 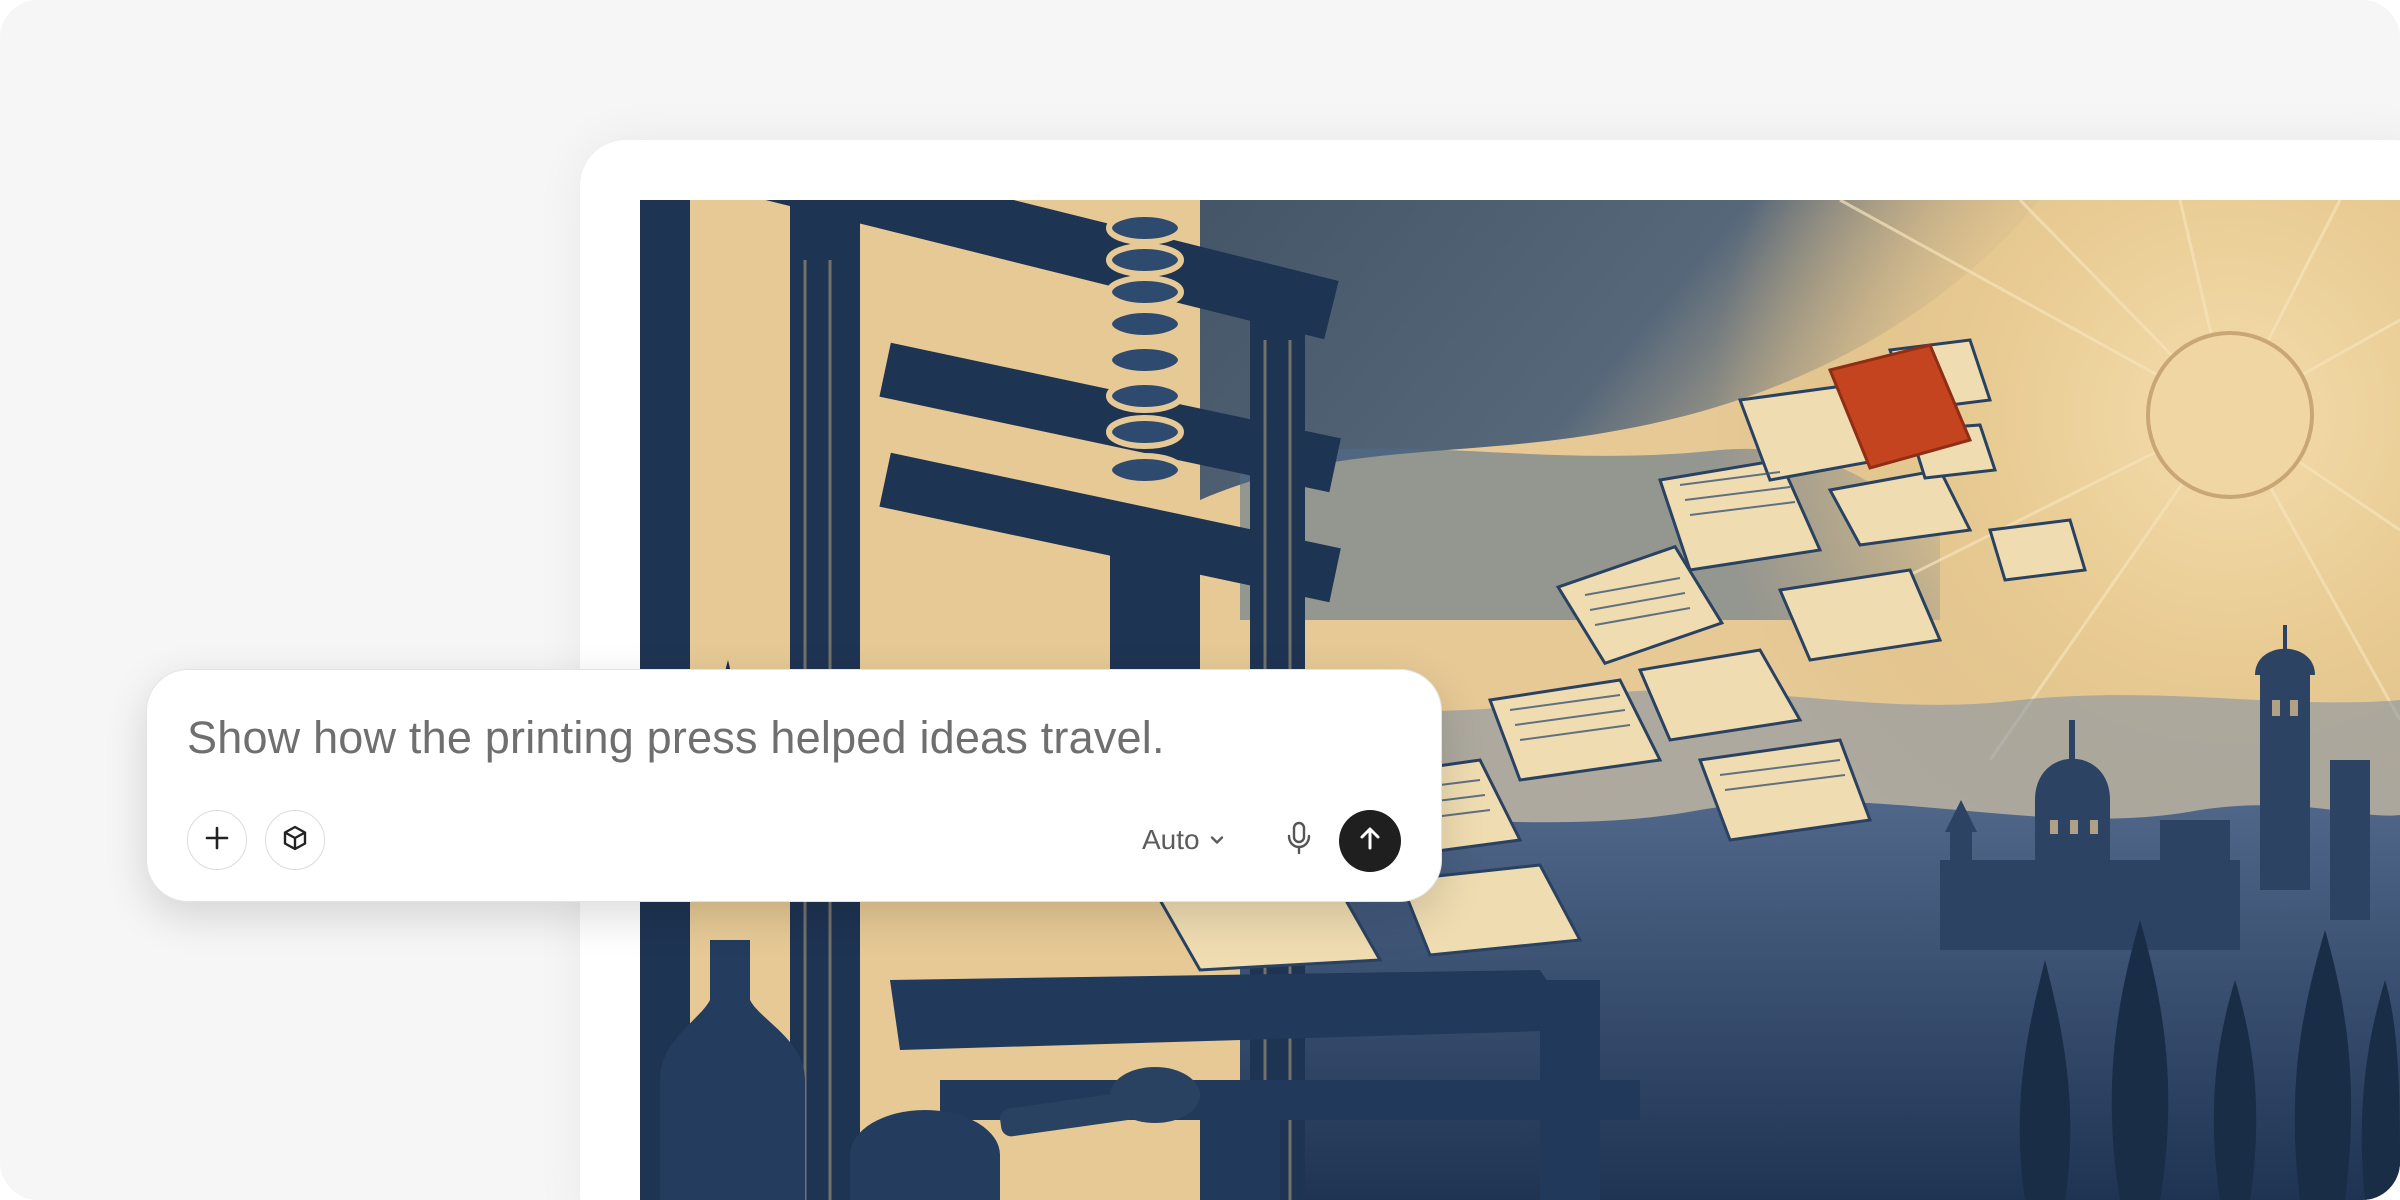 I want to click on add-attachment-button, so click(x=217, y=840).